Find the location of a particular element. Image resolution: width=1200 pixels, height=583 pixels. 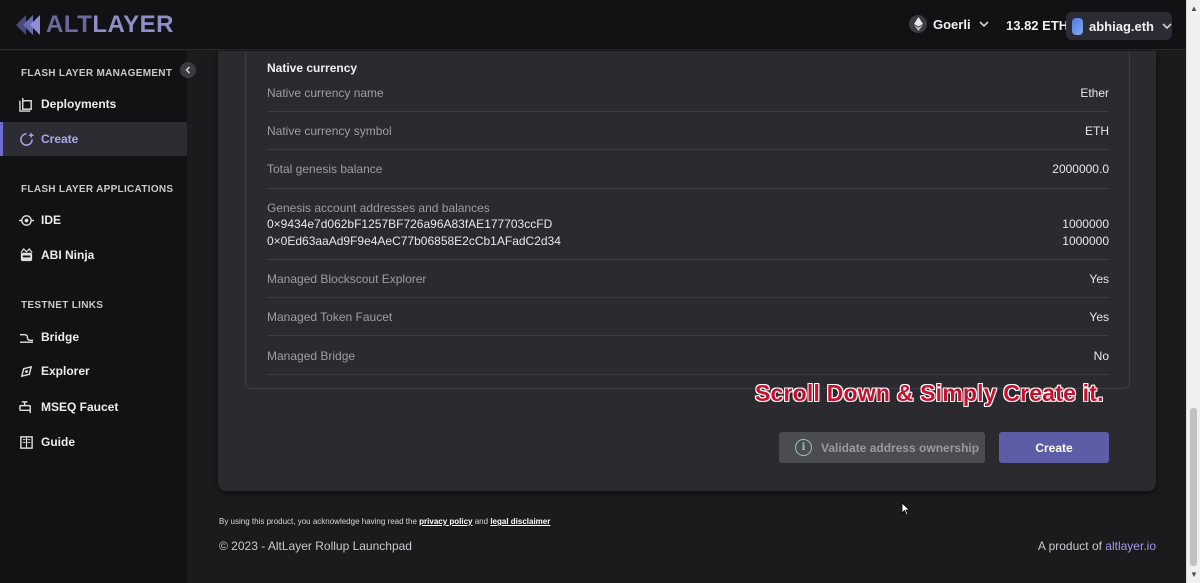

row-label: Managed Blockscout Explorer is located at coordinates (347, 279).